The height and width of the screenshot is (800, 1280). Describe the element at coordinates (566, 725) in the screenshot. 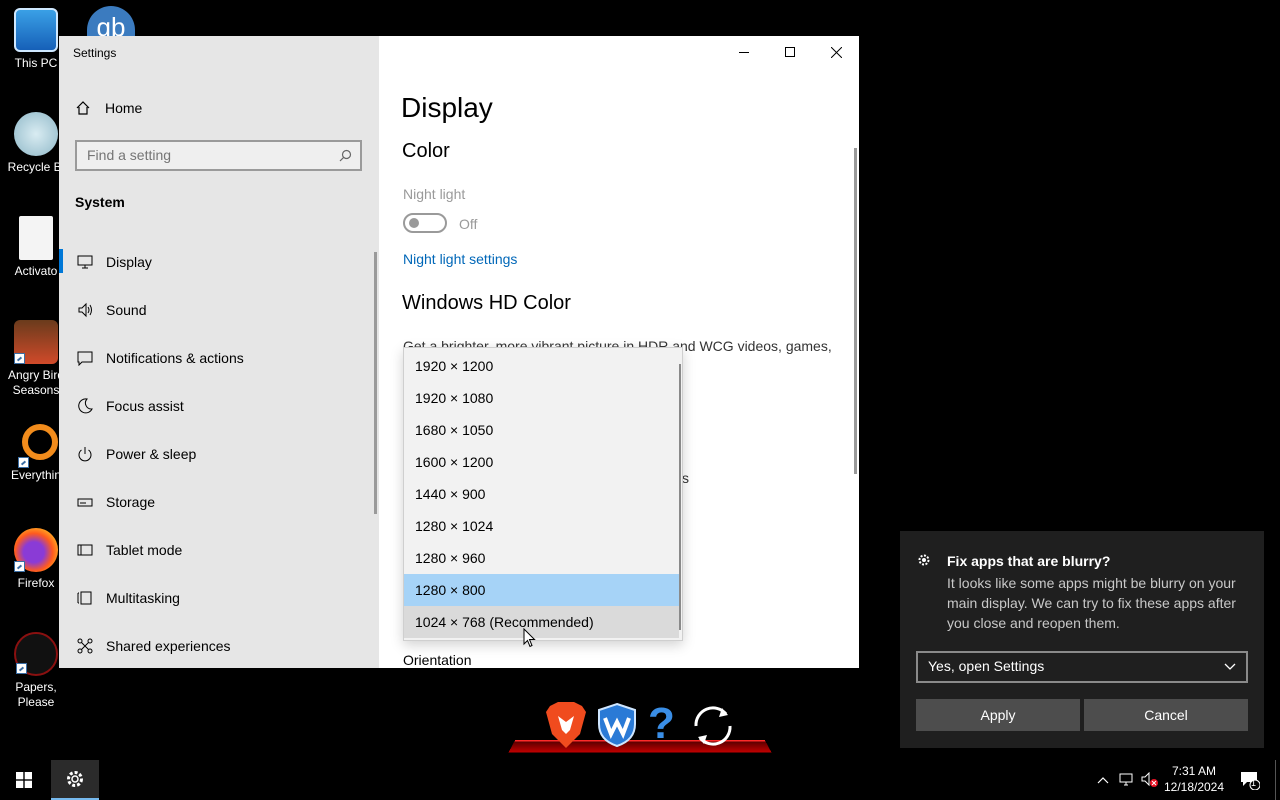

I see `brave-browser-icon` at that location.